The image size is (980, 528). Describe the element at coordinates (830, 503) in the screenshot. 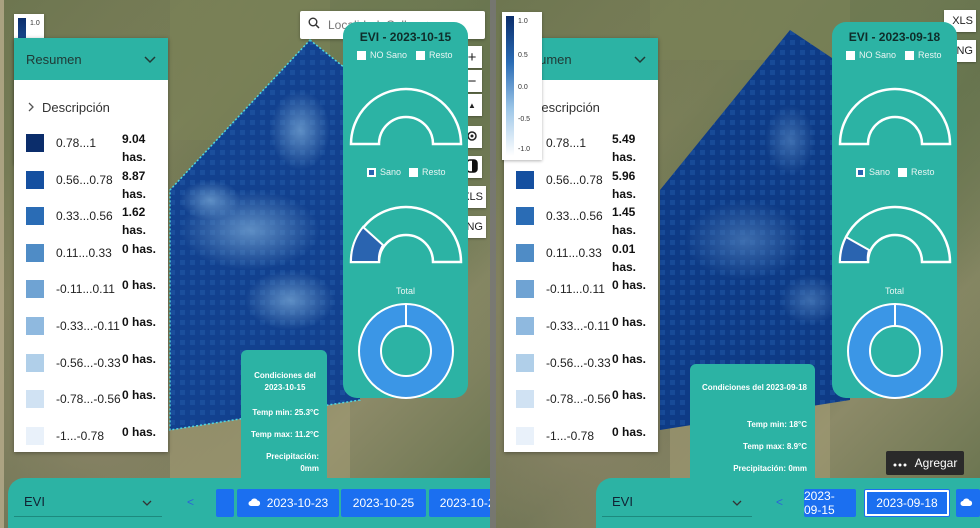

I see `date-button: 2023-09-15` at that location.